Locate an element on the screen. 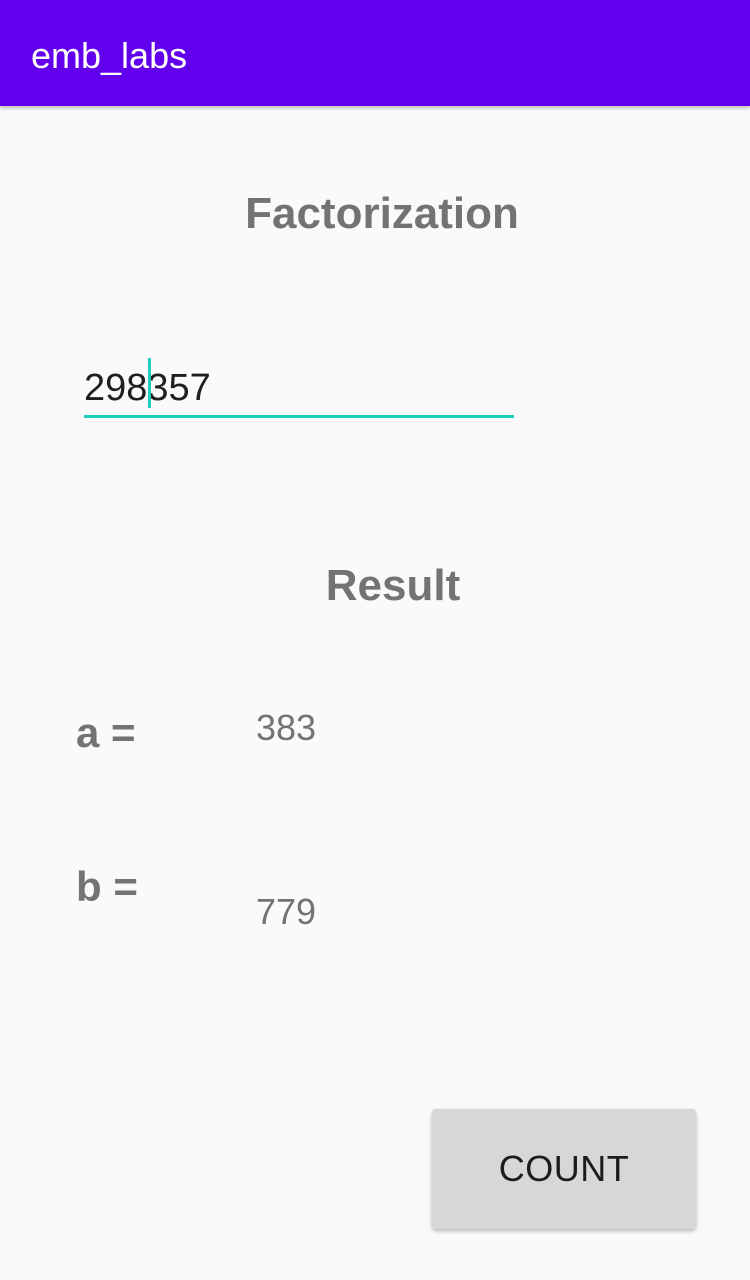 Image resolution: width=750 pixels, height=1280 pixels. result-a-value: 383 is located at coordinates (286, 727).